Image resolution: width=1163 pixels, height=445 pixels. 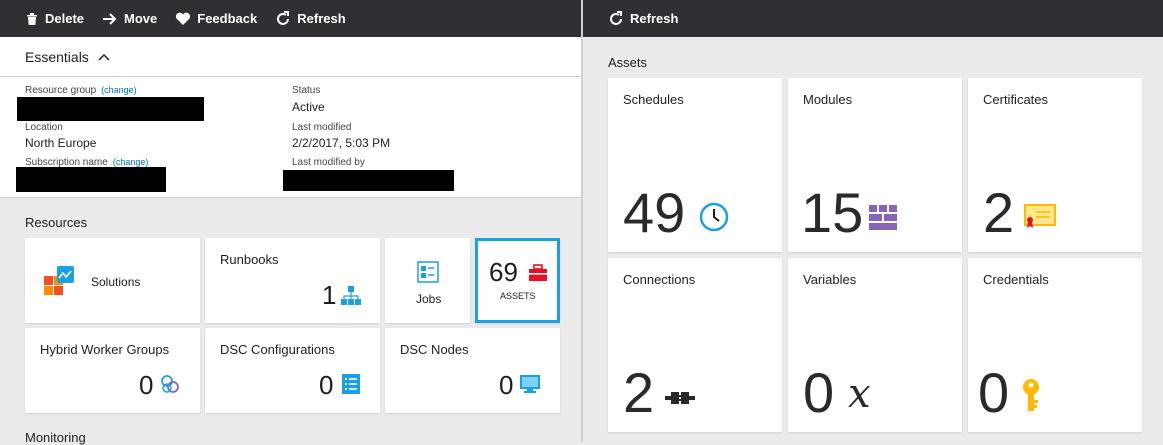 What do you see at coordinates (875, 345) in the screenshot?
I see `variables-tile: Variables 0 x` at bounding box center [875, 345].